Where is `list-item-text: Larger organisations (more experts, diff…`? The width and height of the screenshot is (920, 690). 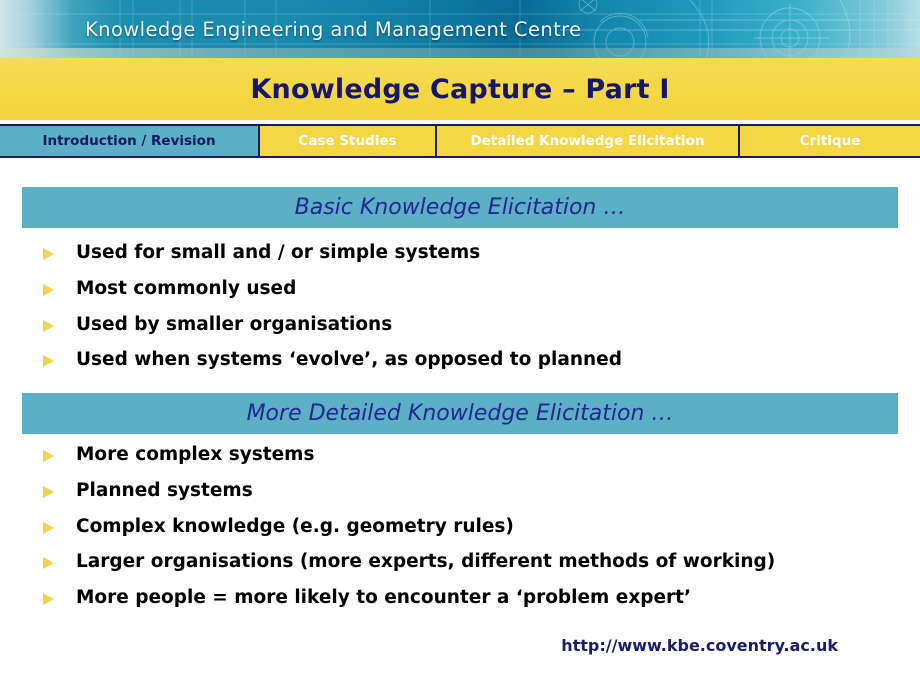
list-item-text: Larger organisations (more experts, diff… is located at coordinates (426, 562).